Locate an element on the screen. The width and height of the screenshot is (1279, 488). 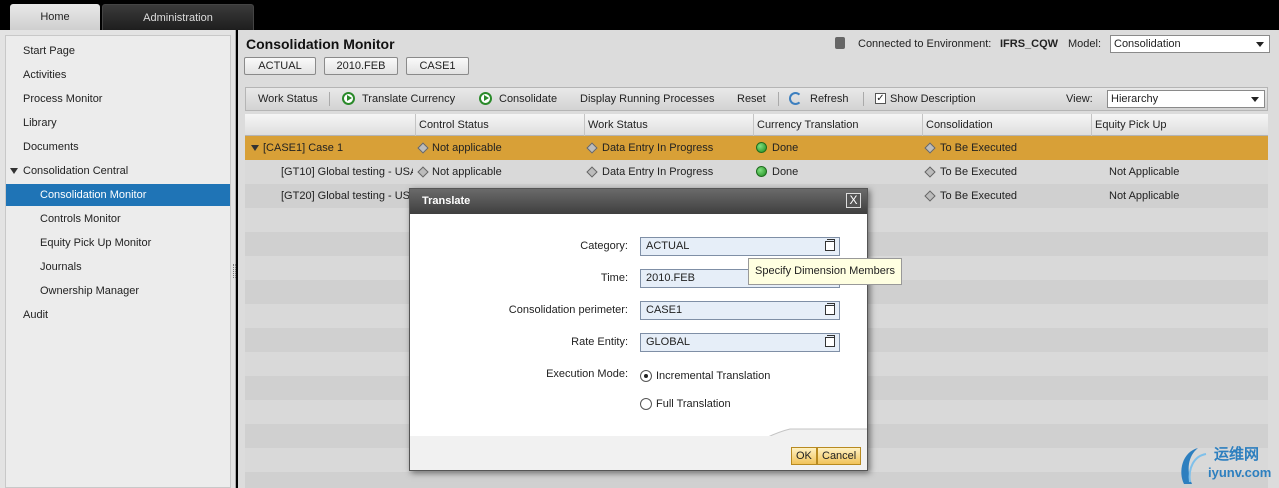
column-header-currency-translation: Currency Translation is located at coordinates (837, 125).